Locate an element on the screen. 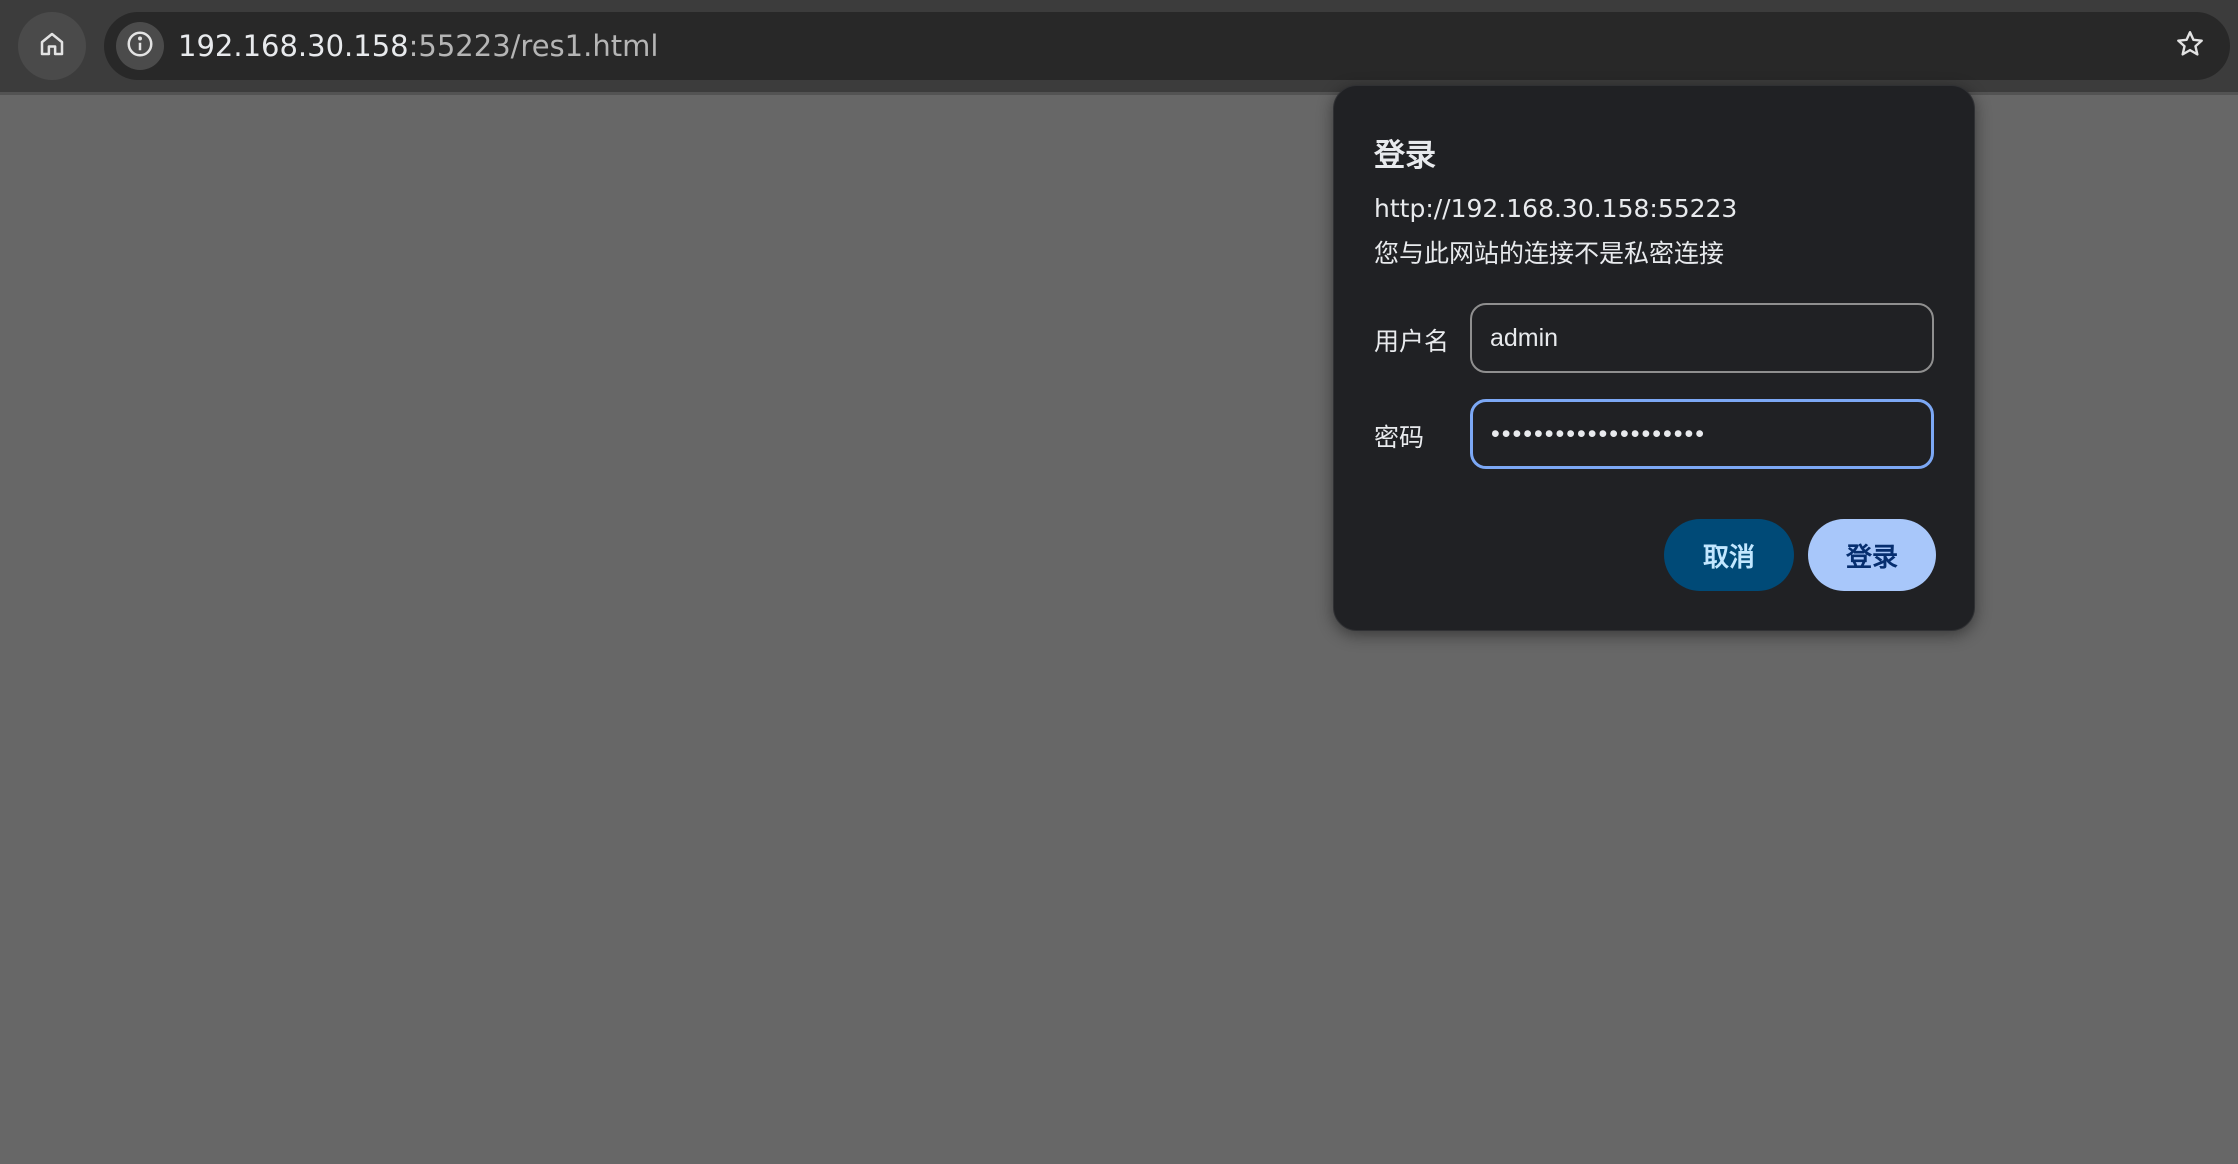 Image resolution: width=2238 pixels, height=1164 pixels. password-field is located at coordinates (1702, 434).